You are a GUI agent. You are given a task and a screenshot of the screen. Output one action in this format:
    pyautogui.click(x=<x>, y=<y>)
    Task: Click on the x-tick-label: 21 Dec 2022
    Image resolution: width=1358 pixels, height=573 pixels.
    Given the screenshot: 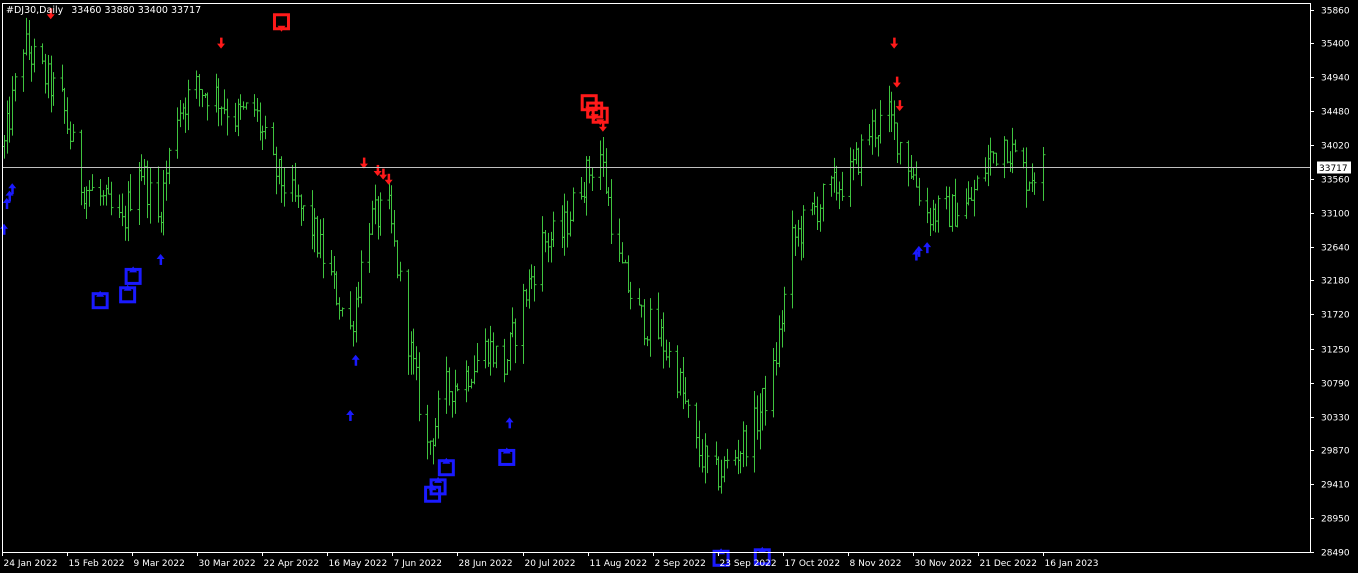 What is the action you would take?
    pyautogui.click(x=1009, y=564)
    